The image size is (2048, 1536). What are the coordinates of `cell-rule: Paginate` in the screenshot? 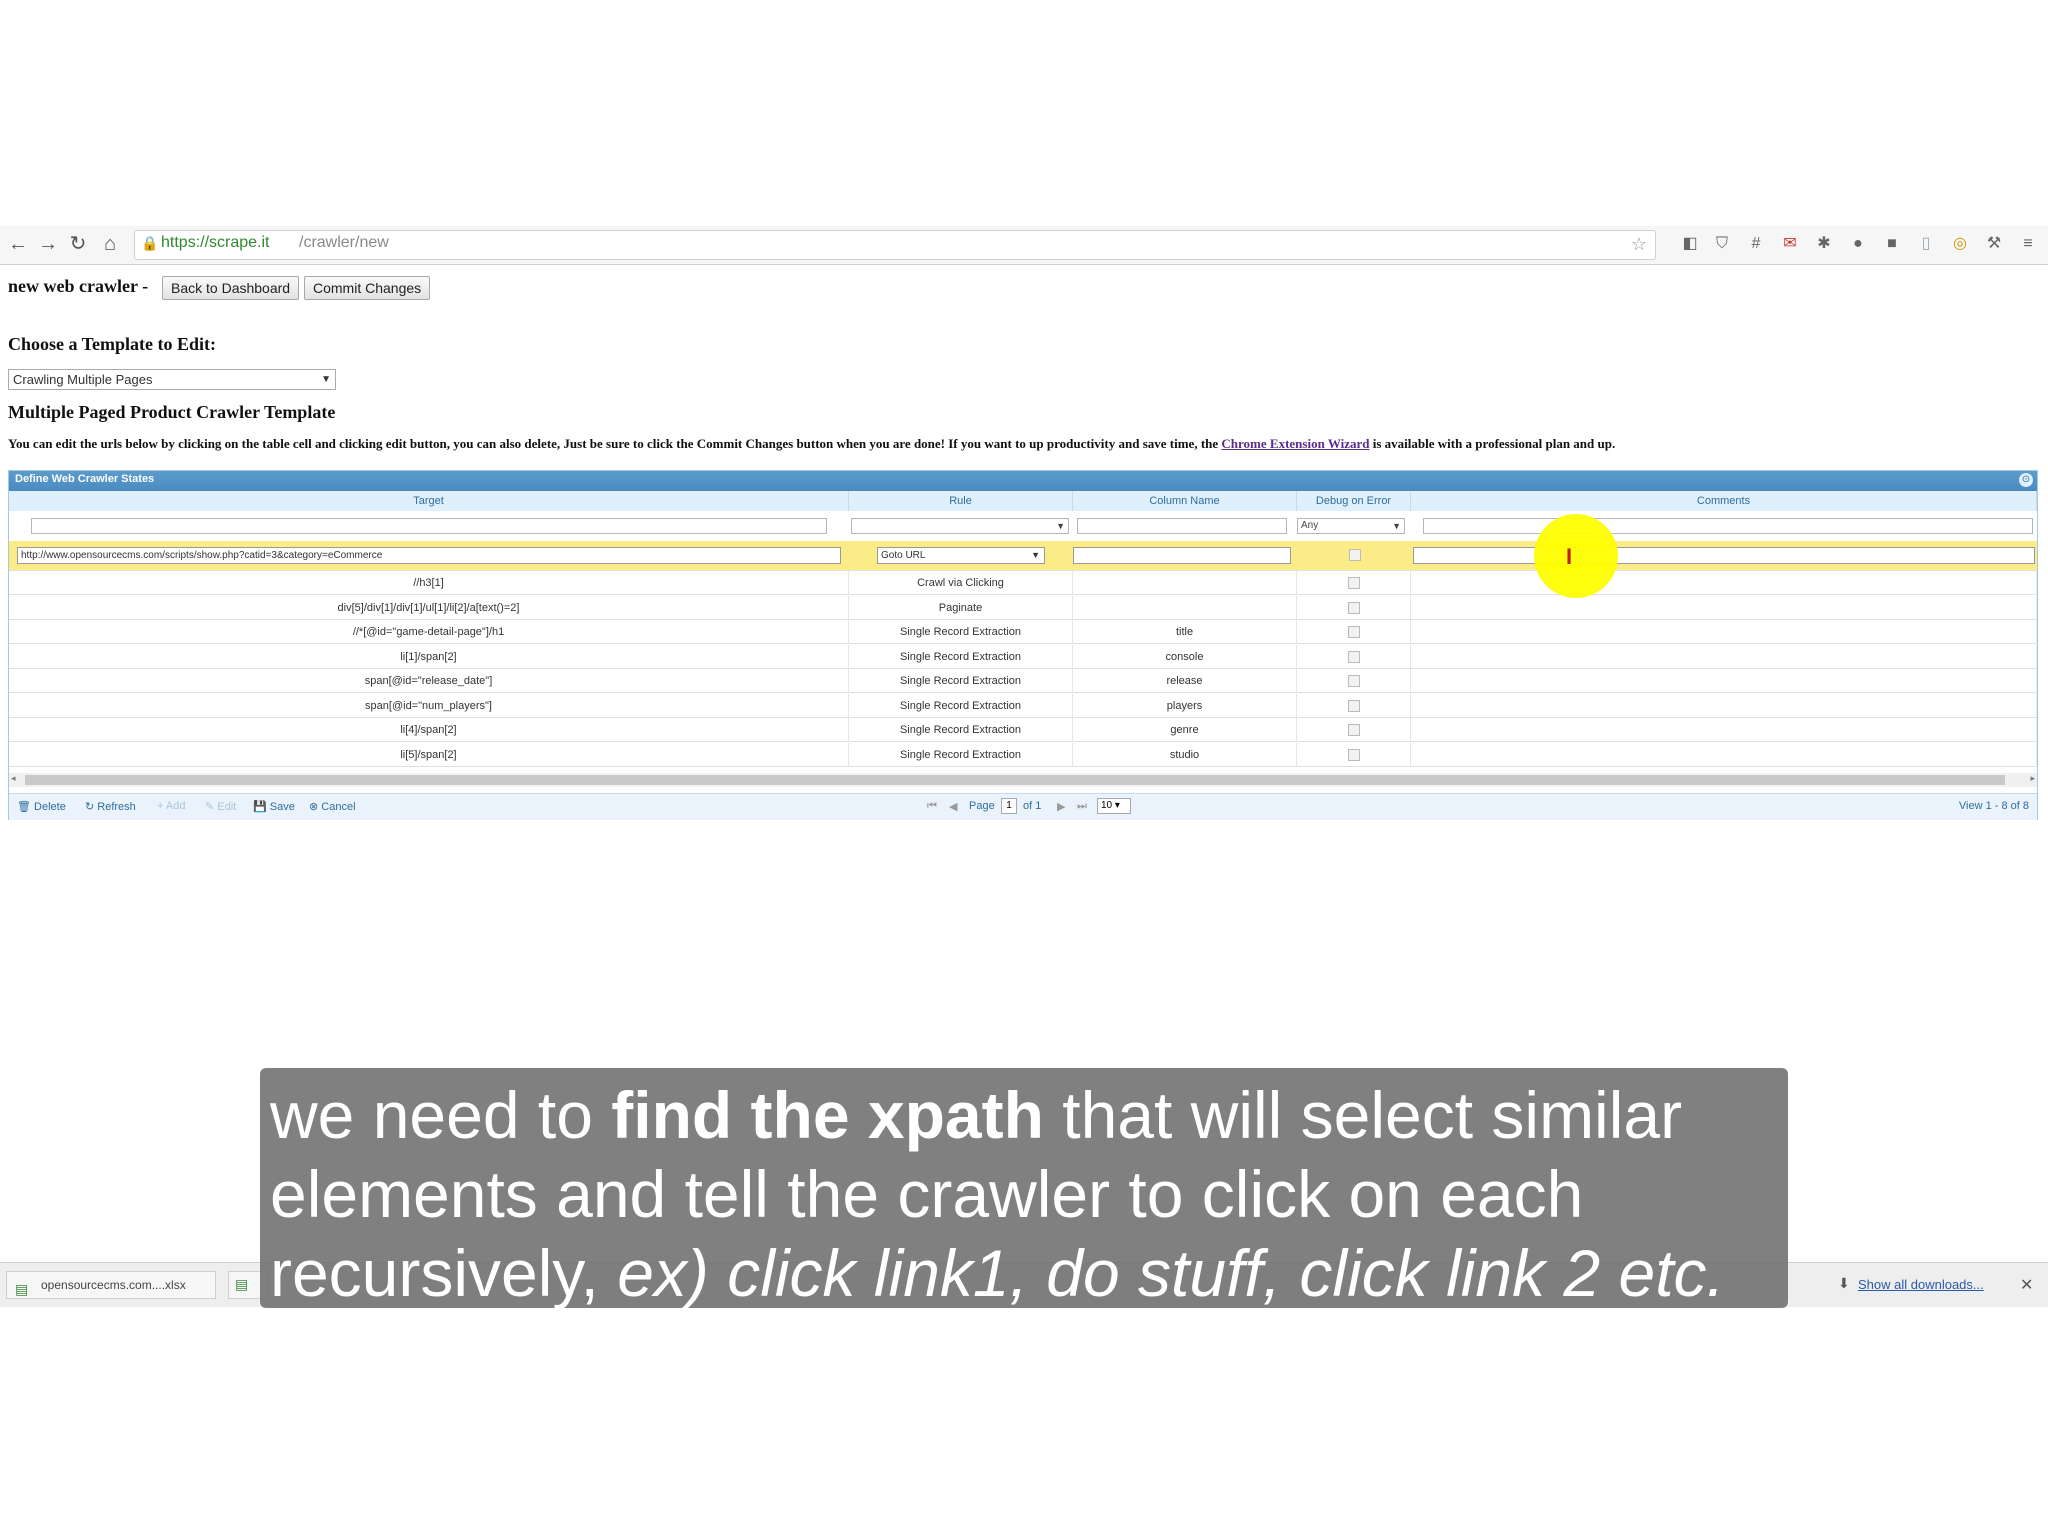 It's located at (961, 607).